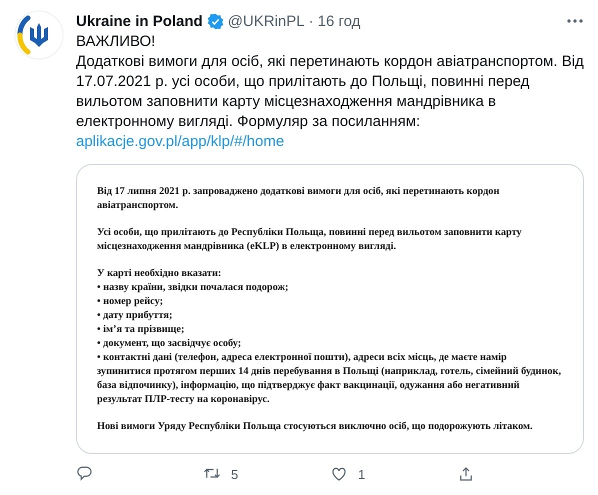 This screenshot has height=495, width=598. I want to click on document-text: Нові вимоги Уряду Республіки Польща стосуються виключно осіб, що подорожують літаком., so click(315, 427).